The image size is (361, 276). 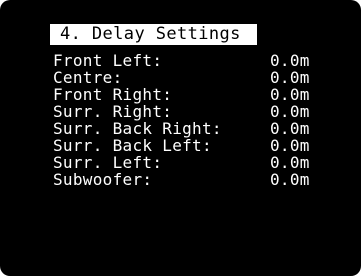 I want to click on delay-row-surr-back-left: Surr. Back Left: 0.0m, so click(x=193, y=145).